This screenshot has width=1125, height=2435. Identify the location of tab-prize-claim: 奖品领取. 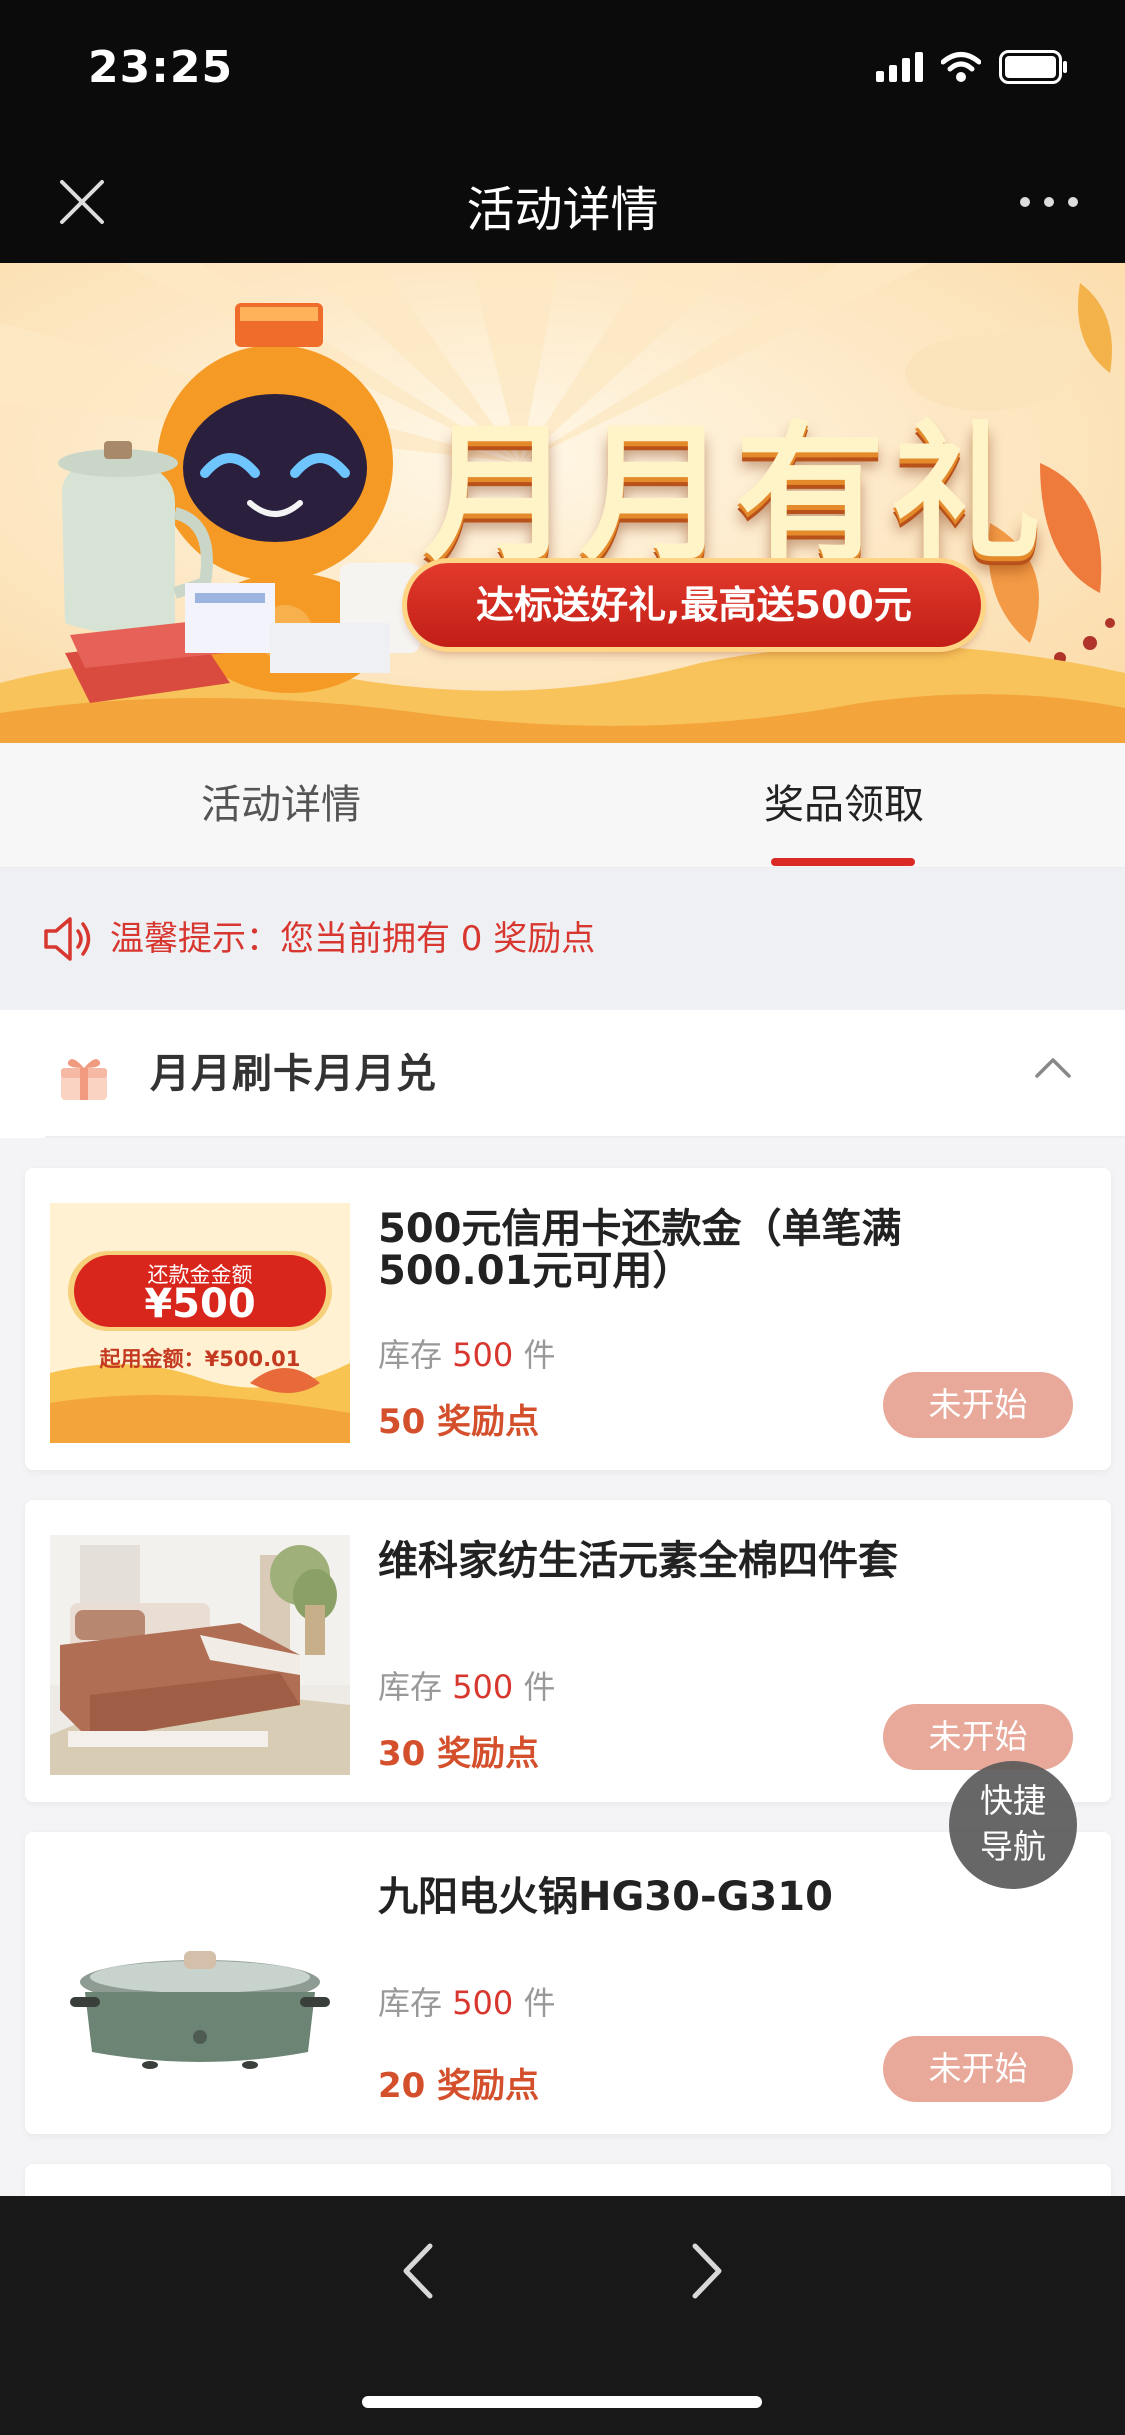
(844, 805).